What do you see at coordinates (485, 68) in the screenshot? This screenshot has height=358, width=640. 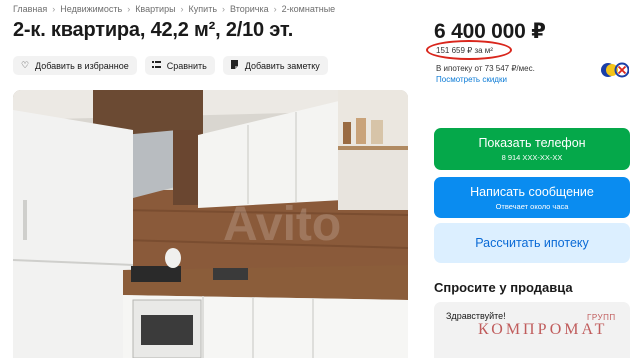 I see `mortgage-estimate: В ипотеку от 73 547 ₽/мес.` at bounding box center [485, 68].